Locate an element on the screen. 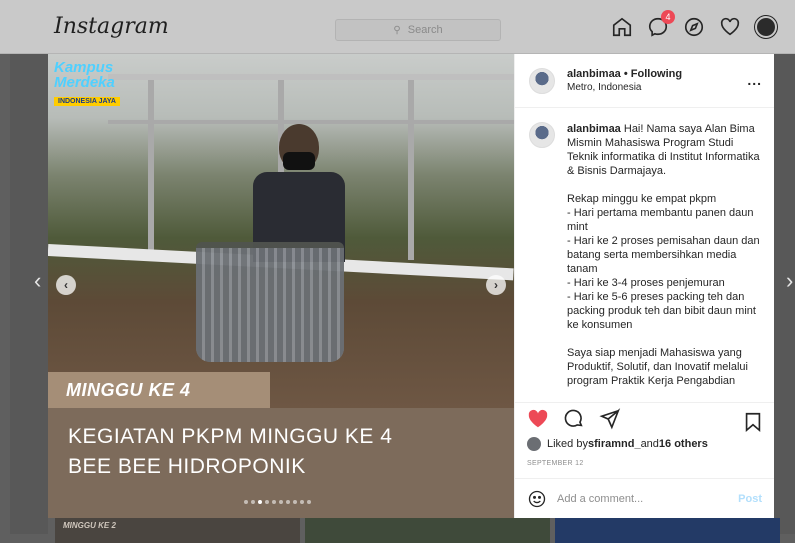 Image resolution: width=795 pixels, height=543 pixels. author-line: alanbimaa • Following is located at coordinates (624, 74).